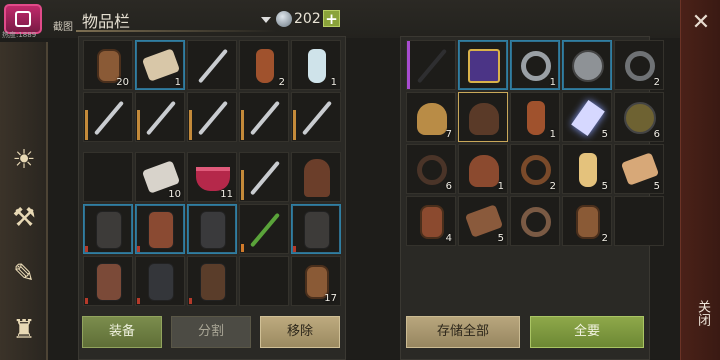 The width and height of the screenshot is (720, 360). Describe the element at coordinates (701, 22) in the screenshot. I see `close-icon: ✕` at that location.